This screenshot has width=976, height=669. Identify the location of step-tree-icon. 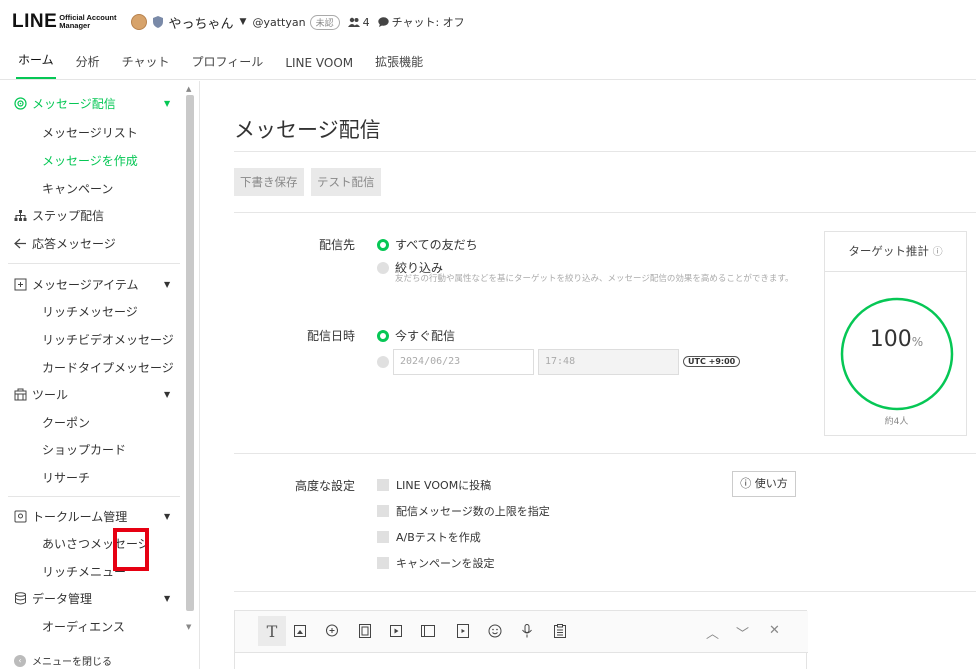
(20, 215).